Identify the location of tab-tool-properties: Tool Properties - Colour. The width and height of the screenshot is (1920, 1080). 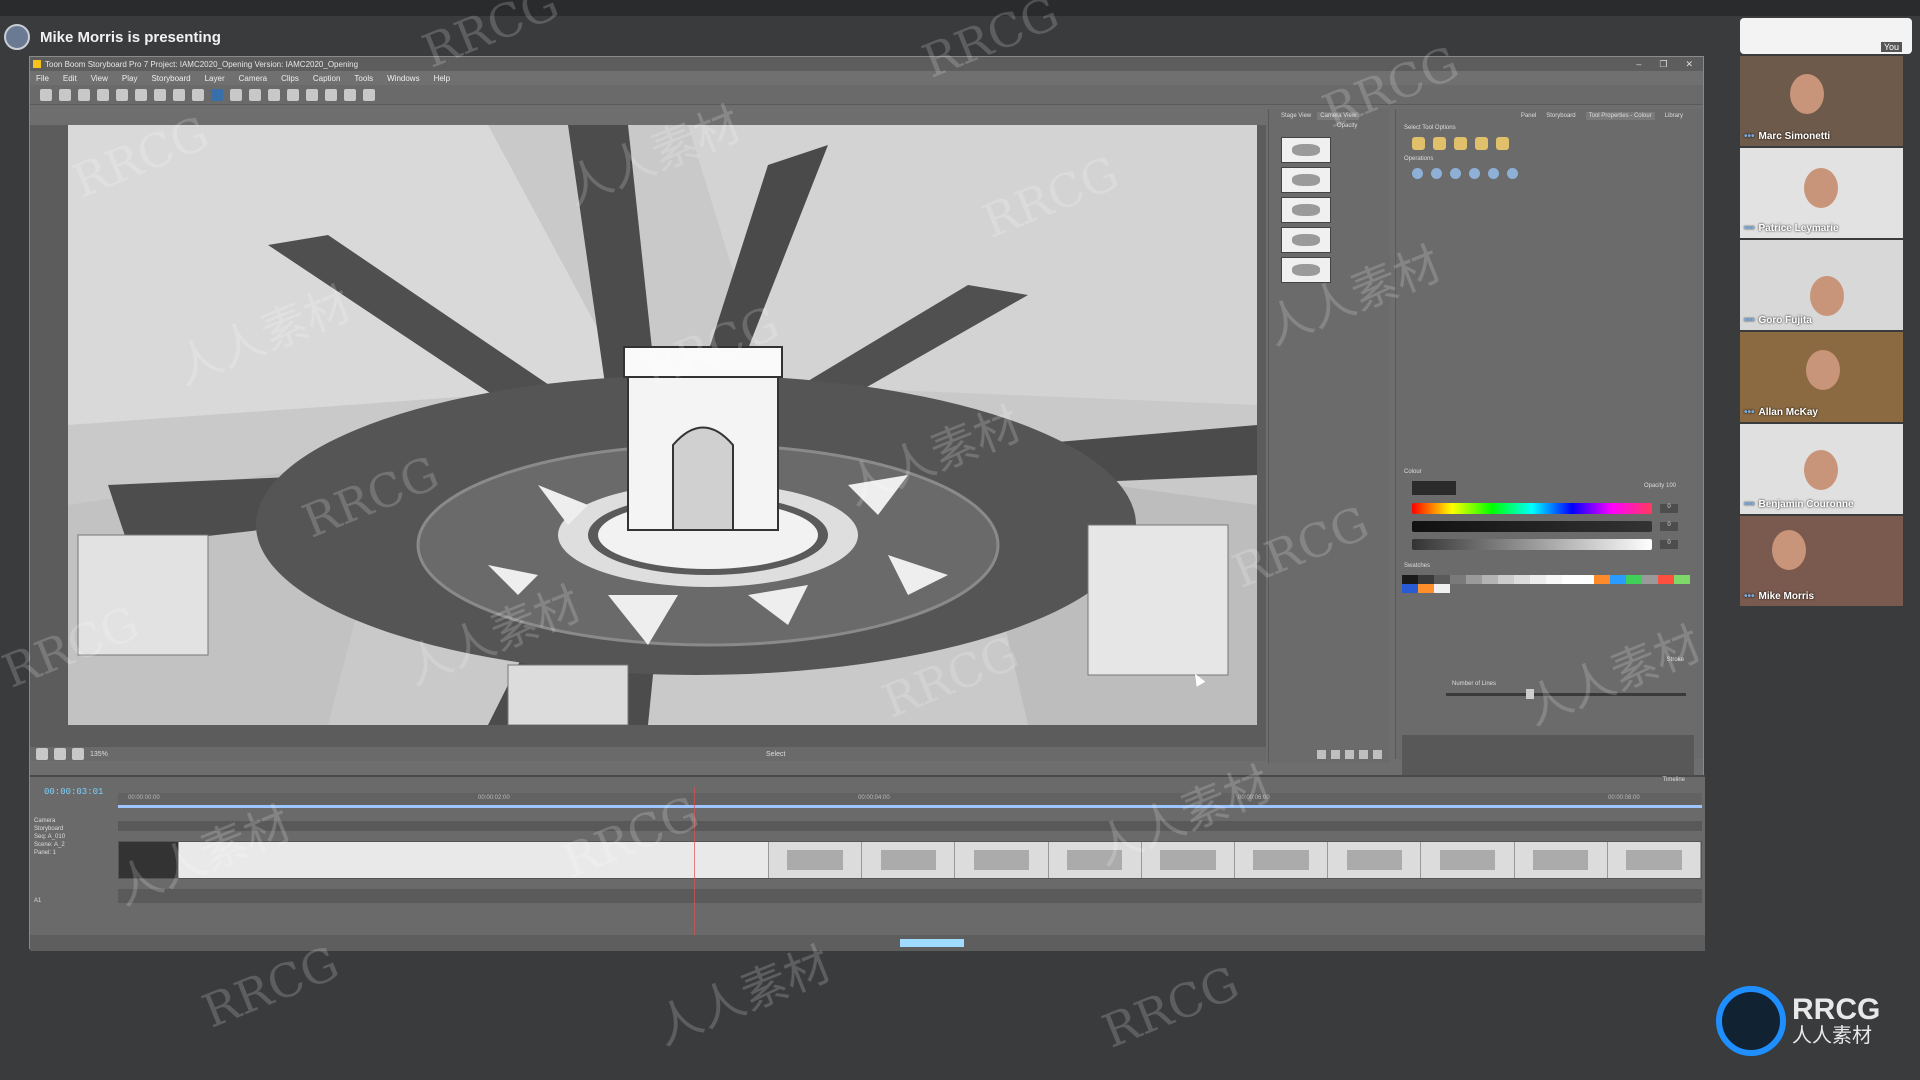
(1620, 116).